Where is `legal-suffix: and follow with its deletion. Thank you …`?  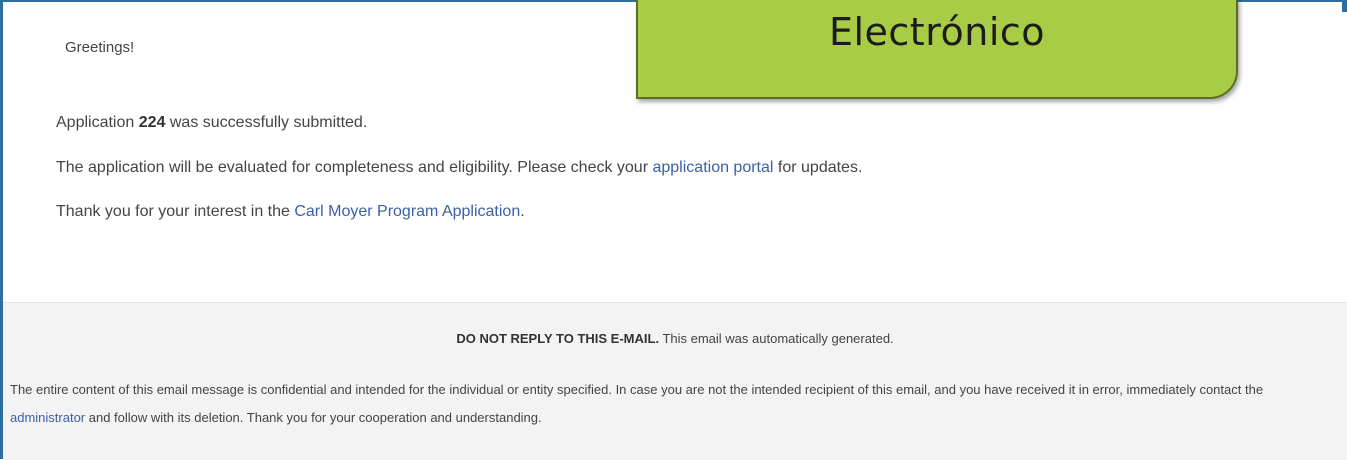
legal-suffix: and follow with its deletion. Thank you … is located at coordinates (313, 417).